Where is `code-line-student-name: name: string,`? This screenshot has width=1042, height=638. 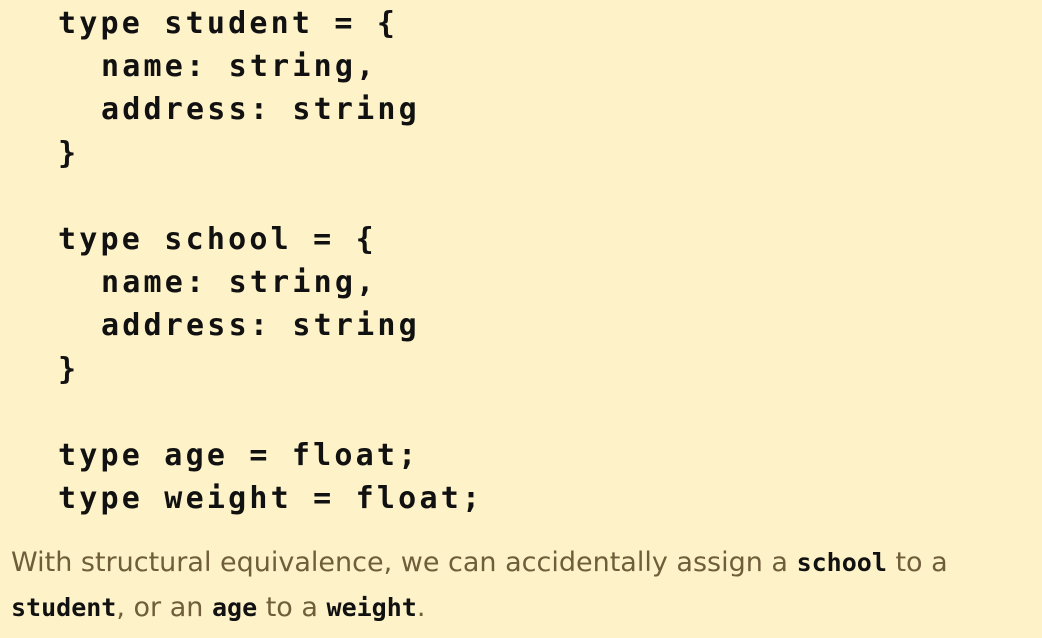 code-line-student-name: name: string, is located at coordinates (239, 67).